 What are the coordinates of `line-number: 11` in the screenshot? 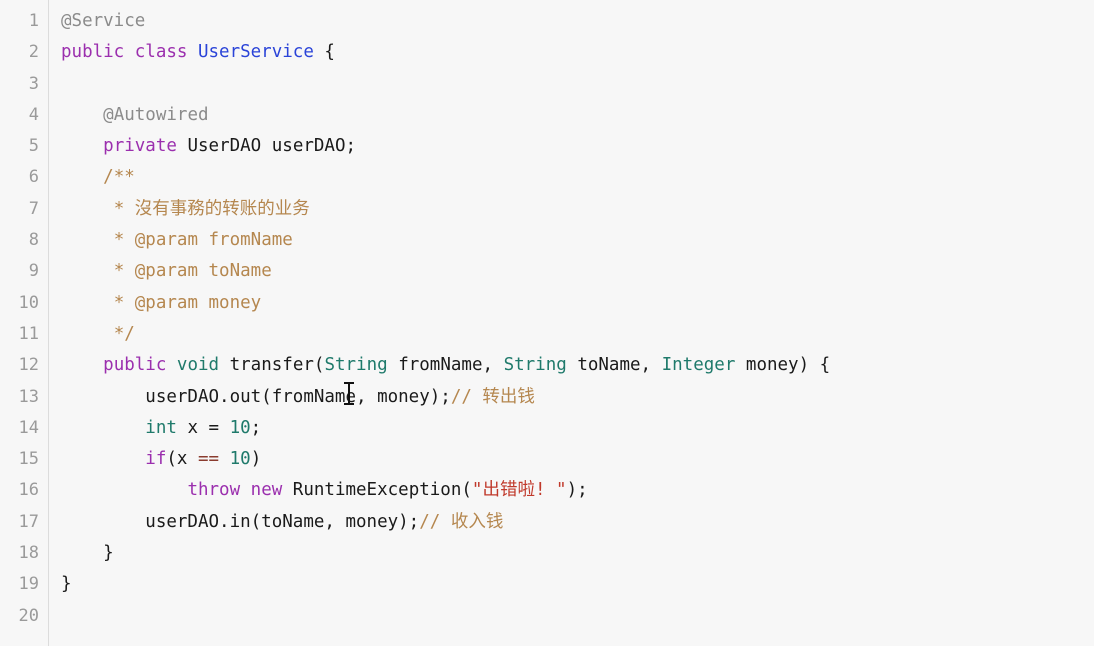 It's located at (28, 333).